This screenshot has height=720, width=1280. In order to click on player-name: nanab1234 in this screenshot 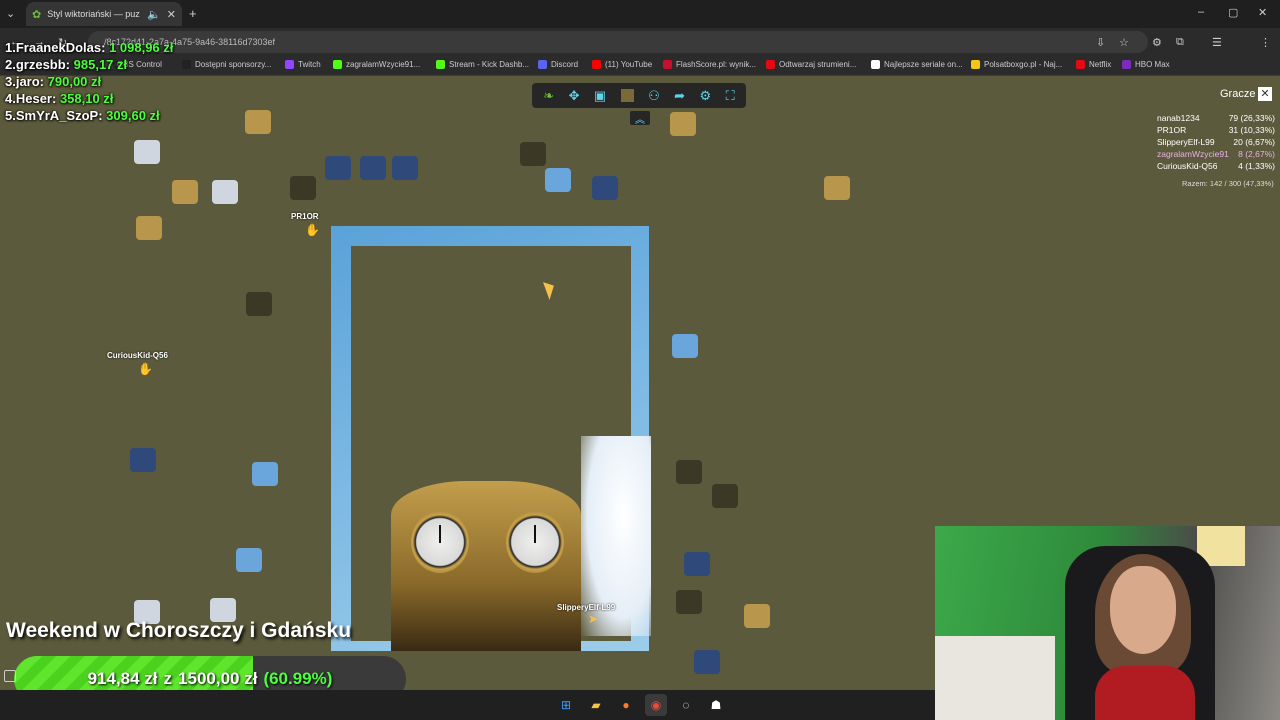, I will do `click(1178, 118)`.